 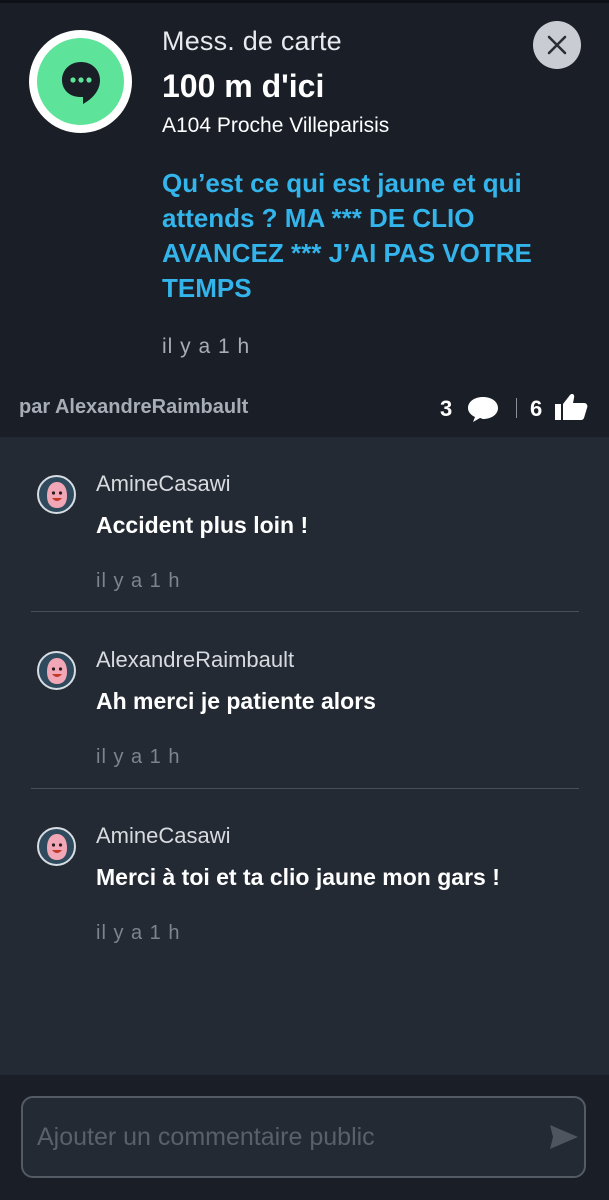 I want to click on close-icon, so click(x=557, y=45).